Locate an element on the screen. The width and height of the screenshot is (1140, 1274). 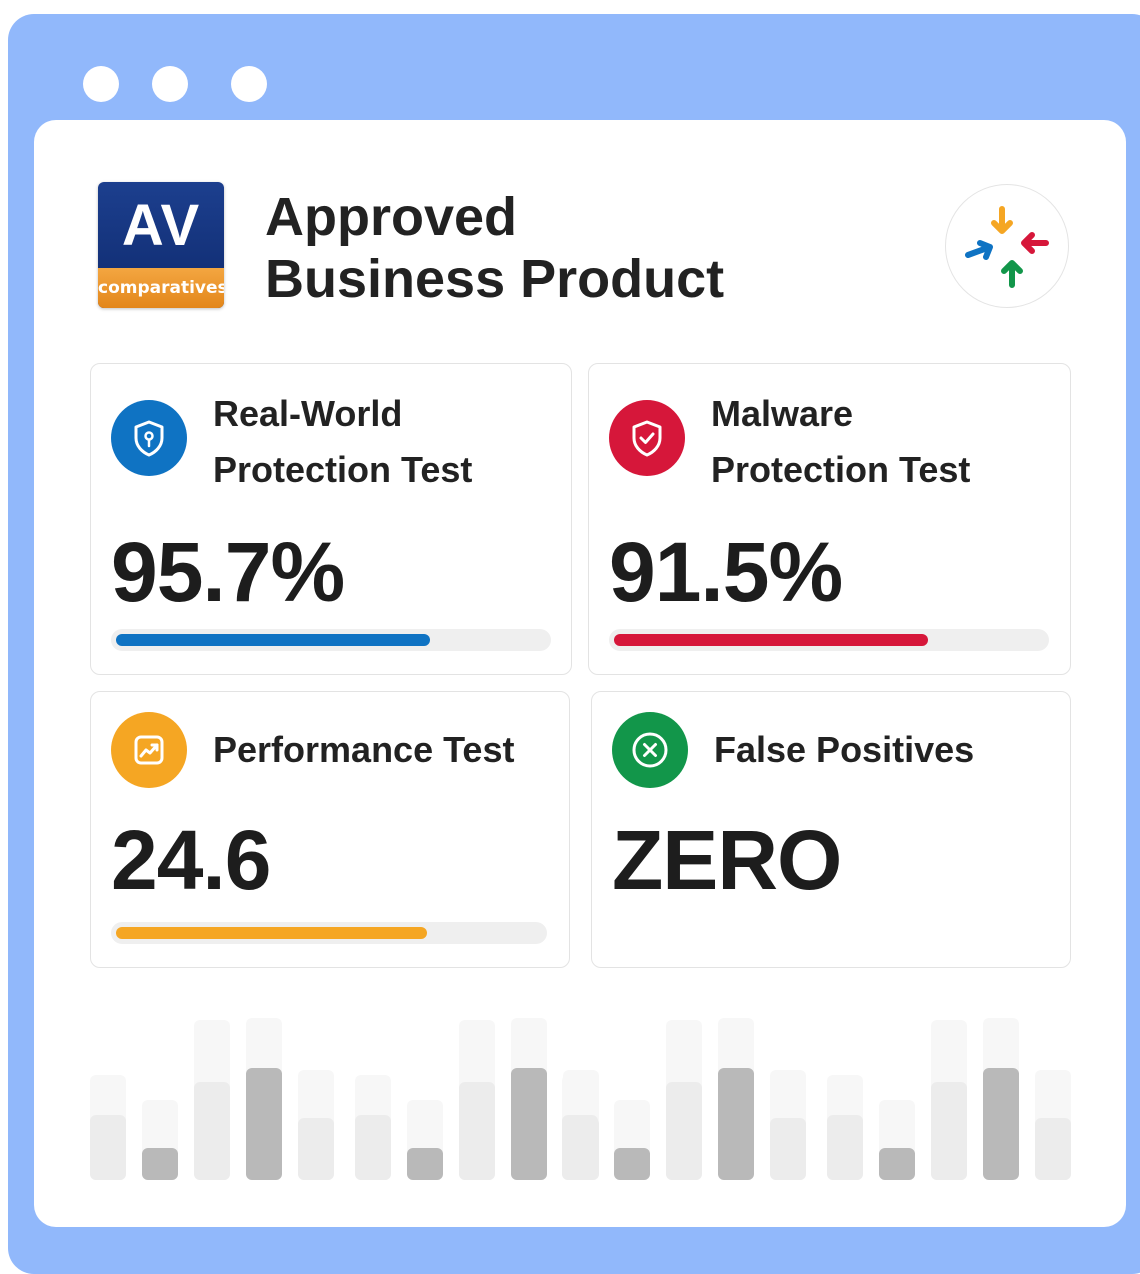
card-malware-protection: Malware Protection Test 91.5% is located at coordinates (829, 519).